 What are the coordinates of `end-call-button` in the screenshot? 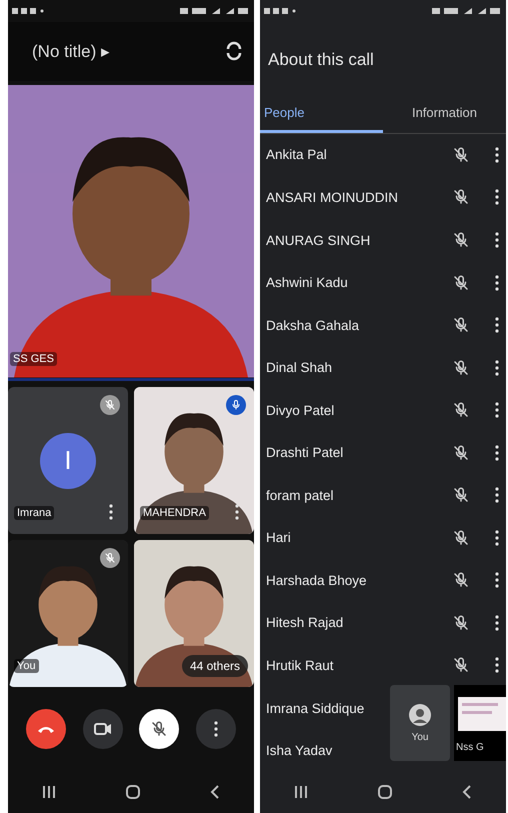 It's located at (46, 728).